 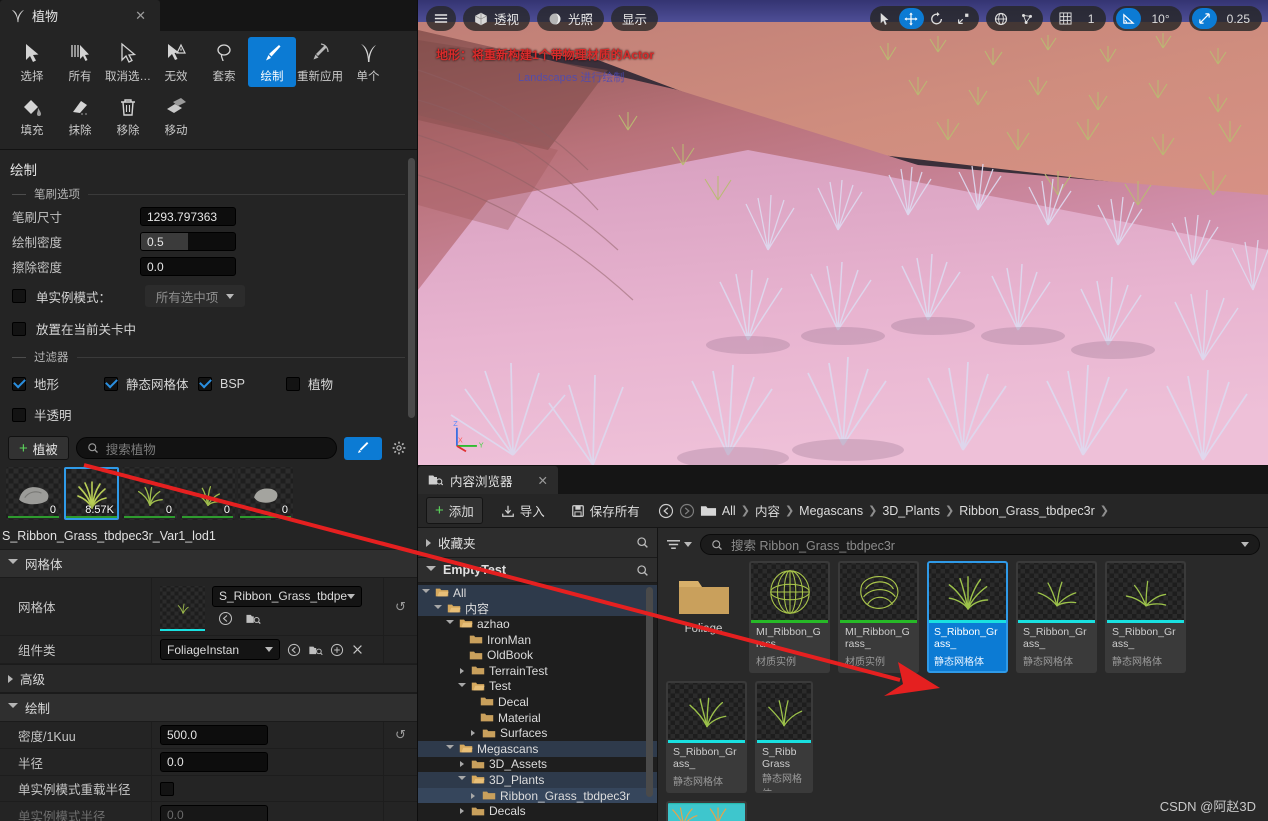 What do you see at coordinates (315, 650) in the screenshot?
I see `browse-class-icon` at bounding box center [315, 650].